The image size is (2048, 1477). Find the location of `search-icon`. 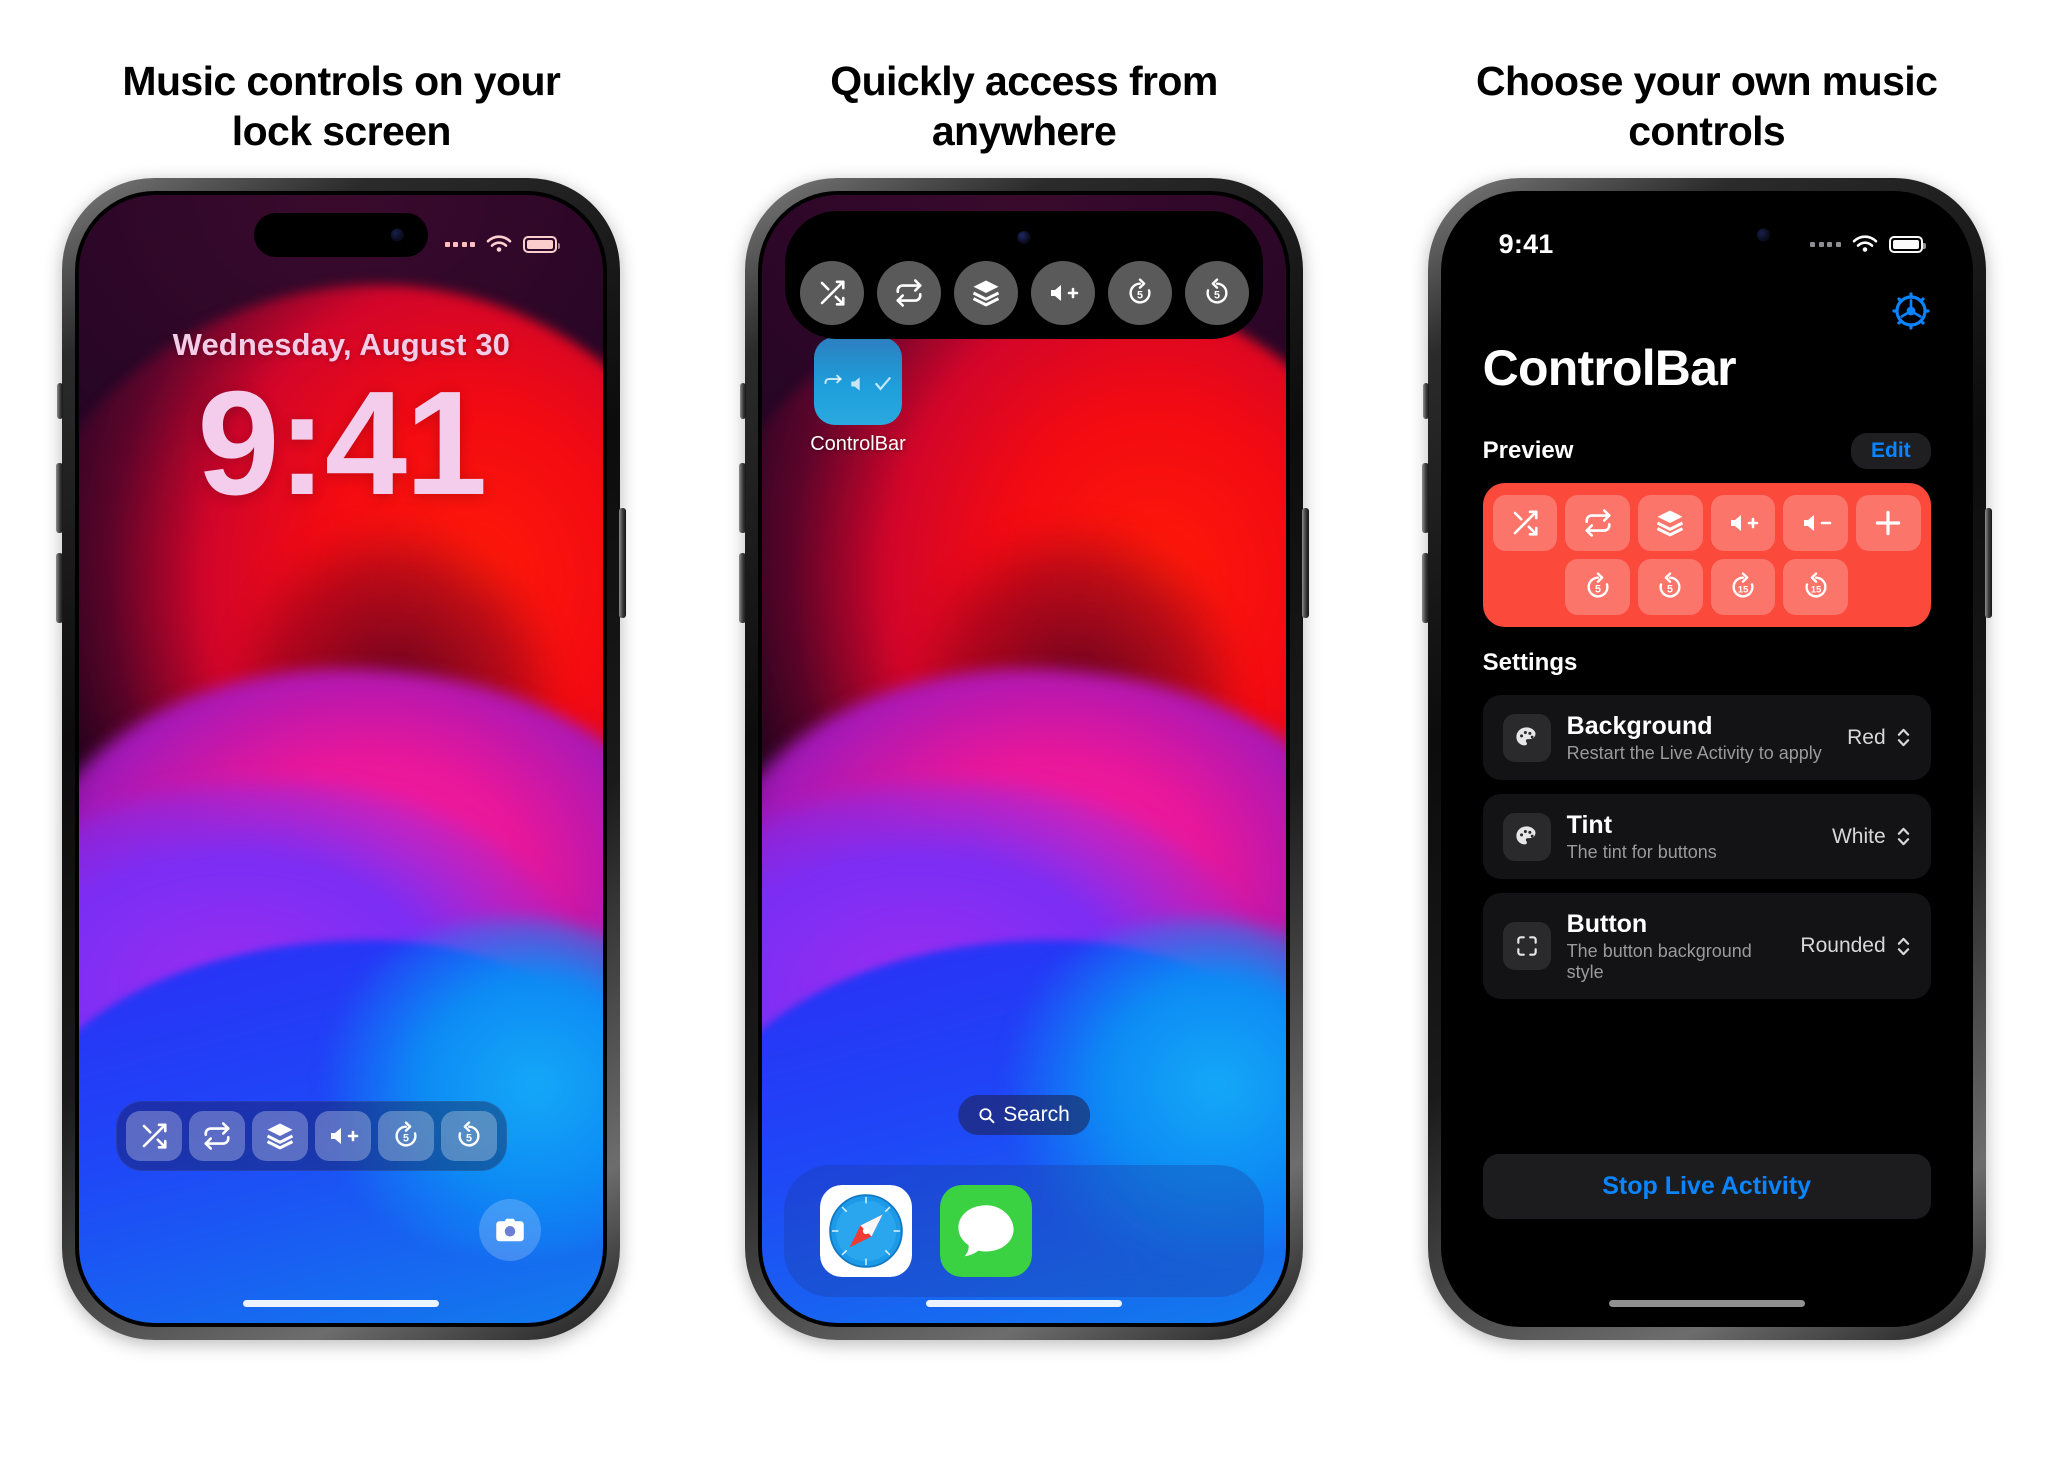

search-icon is located at coordinates (987, 1115).